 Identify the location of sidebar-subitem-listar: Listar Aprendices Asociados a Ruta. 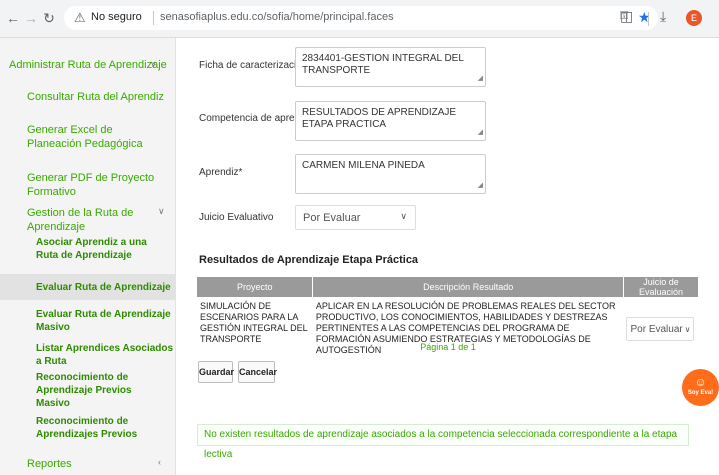
(105, 355).